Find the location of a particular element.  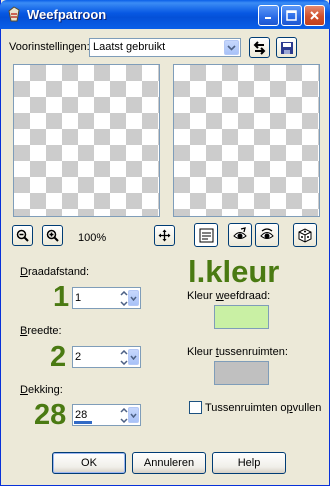

opacity-dropdown-button is located at coordinates (133, 415).